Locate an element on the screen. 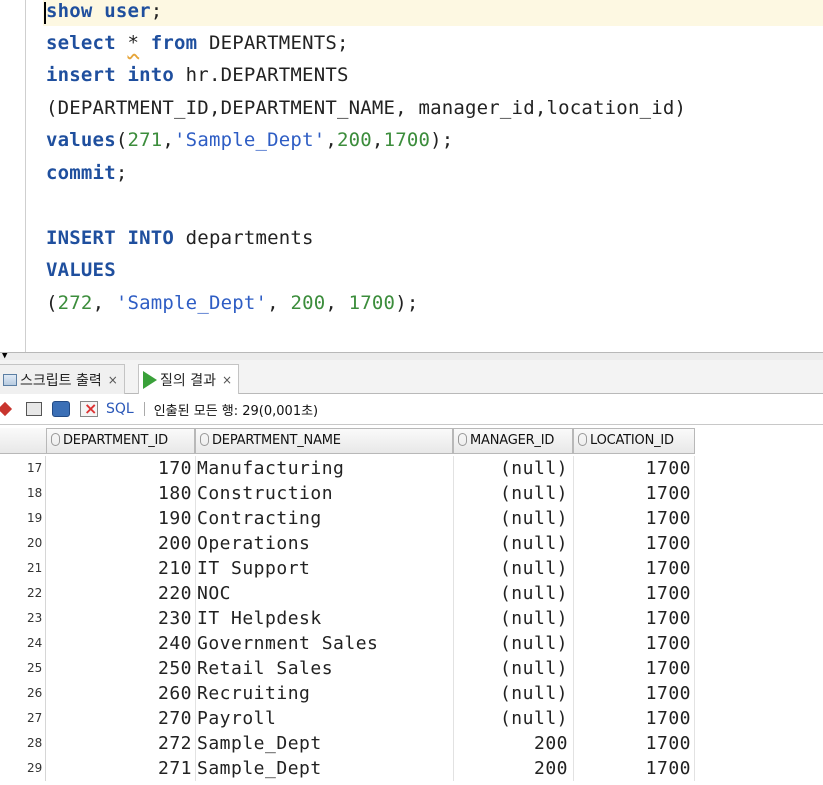  table-row: 29 271 Sample_Dept 200 1700 is located at coordinates (411, 768).